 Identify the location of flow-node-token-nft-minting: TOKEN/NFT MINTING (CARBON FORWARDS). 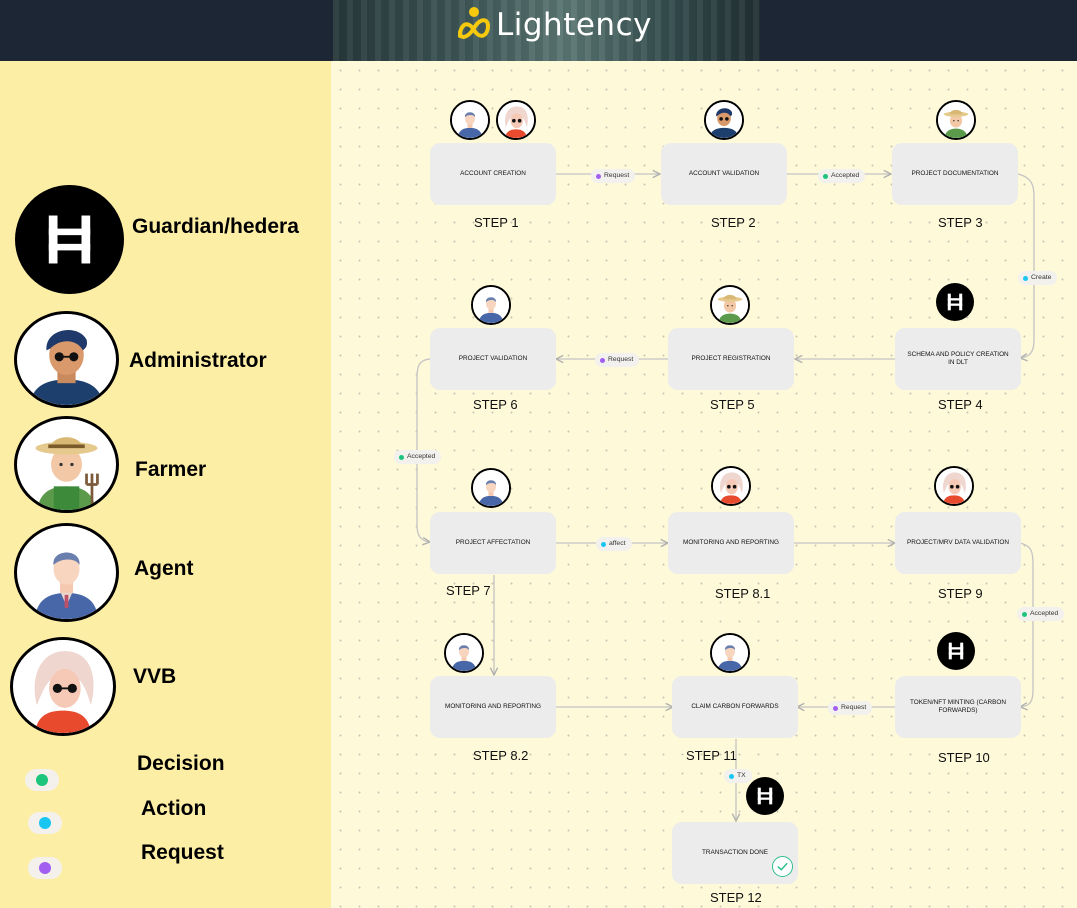
(958, 707).